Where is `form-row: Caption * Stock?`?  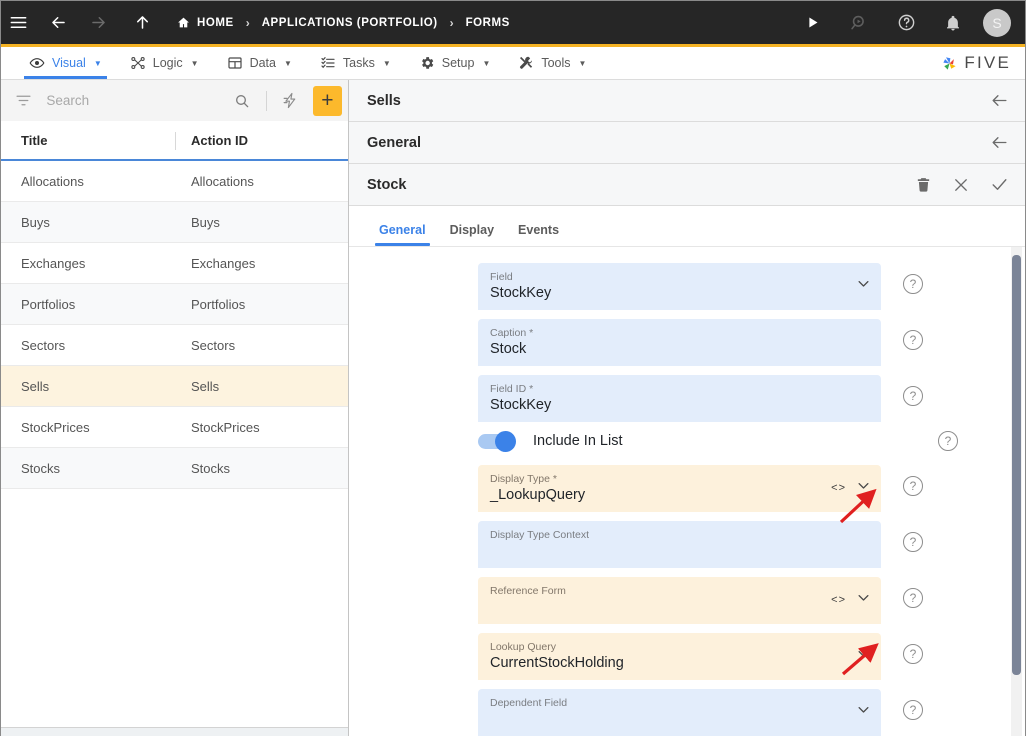
form-row: Caption * Stock? is located at coordinates (687, 342).